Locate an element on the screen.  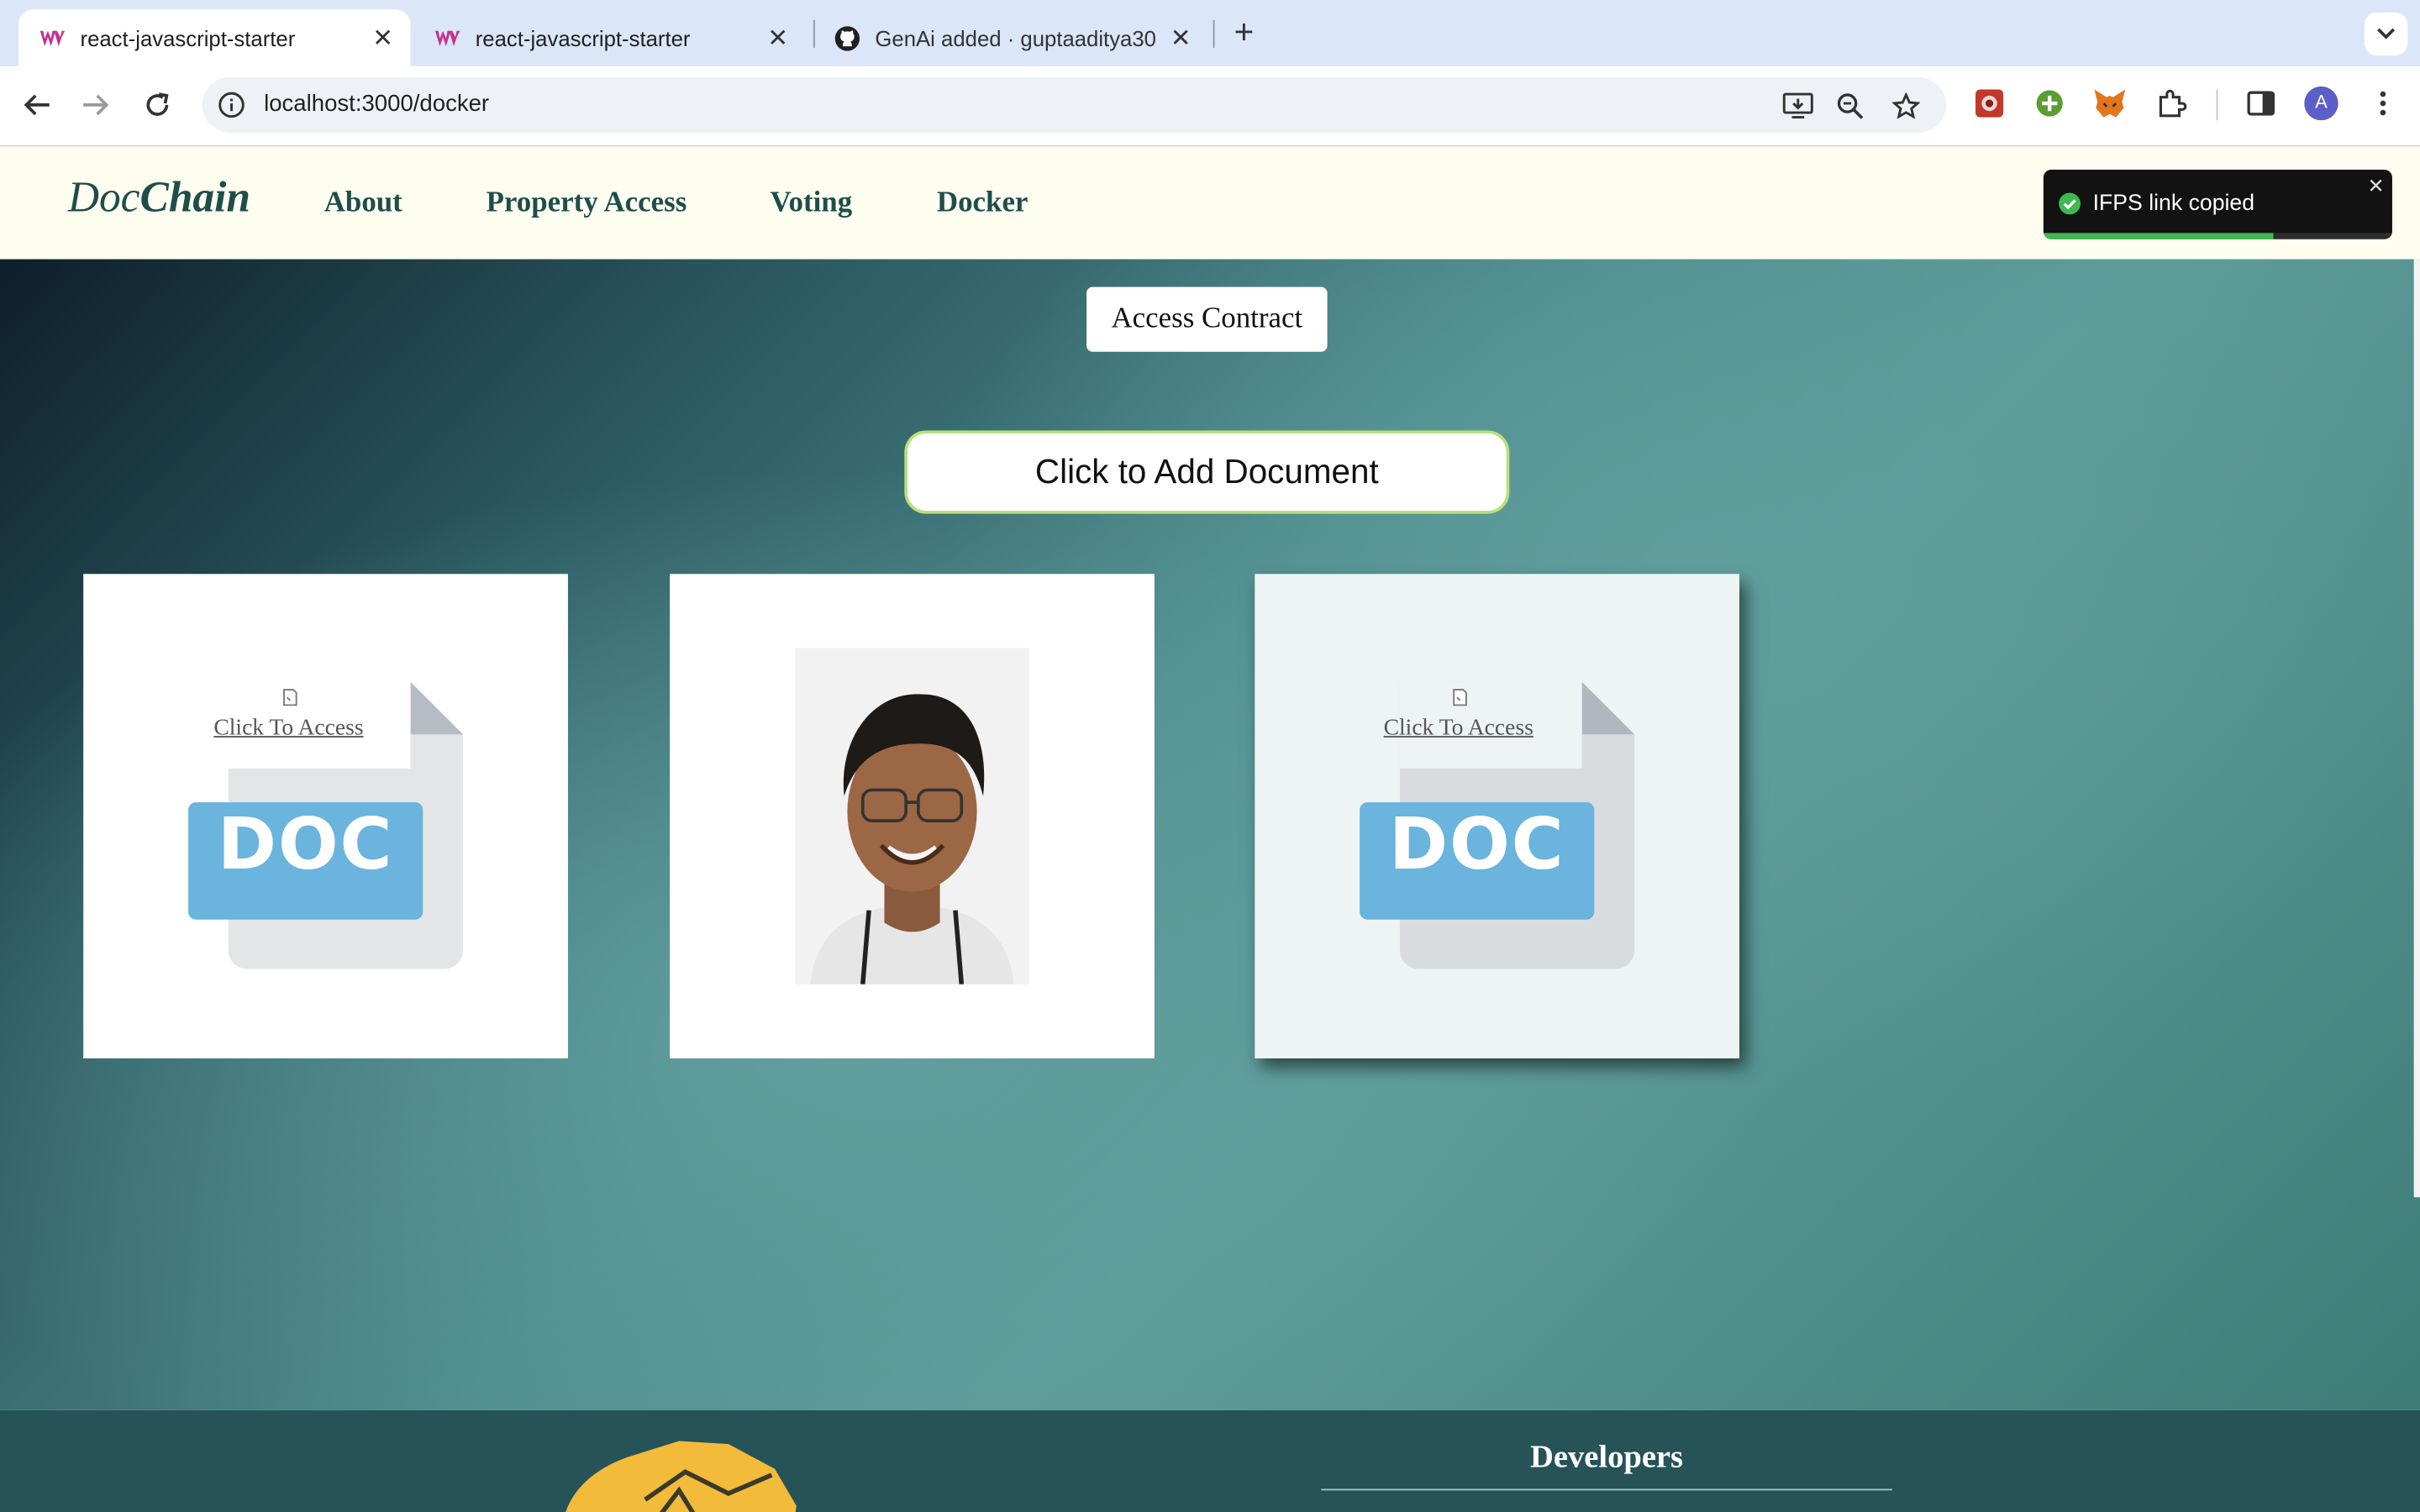
photo-card is located at coordinates (912, 816).